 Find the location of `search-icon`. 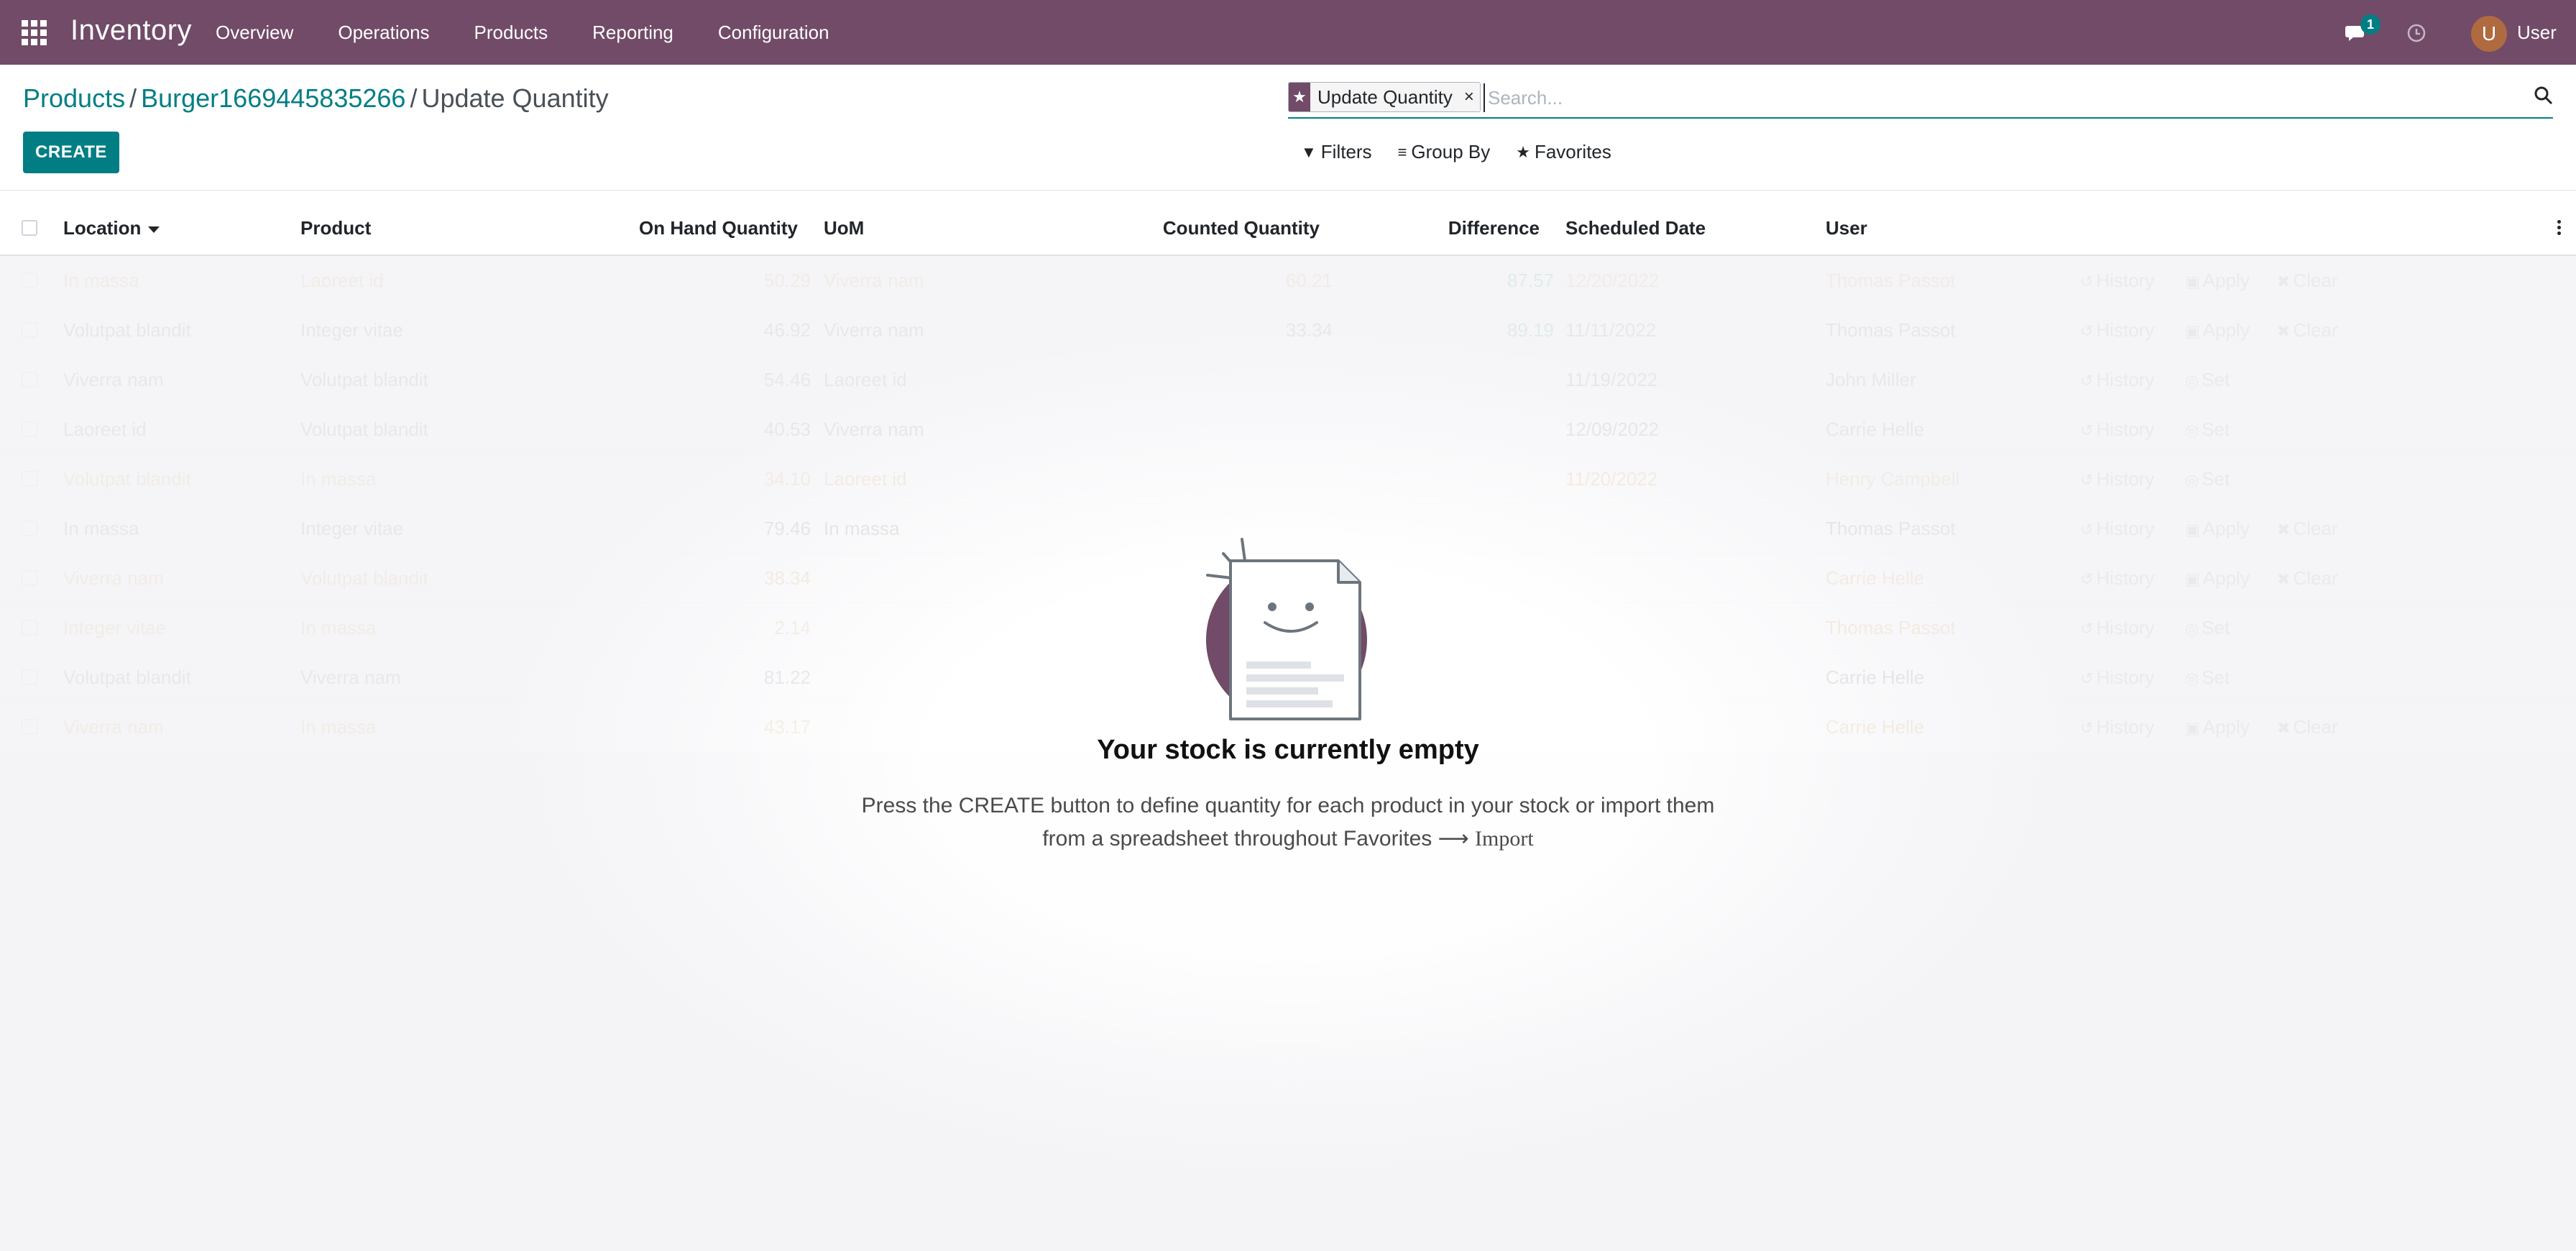

search-icon is located at coordinates (2543, 96).